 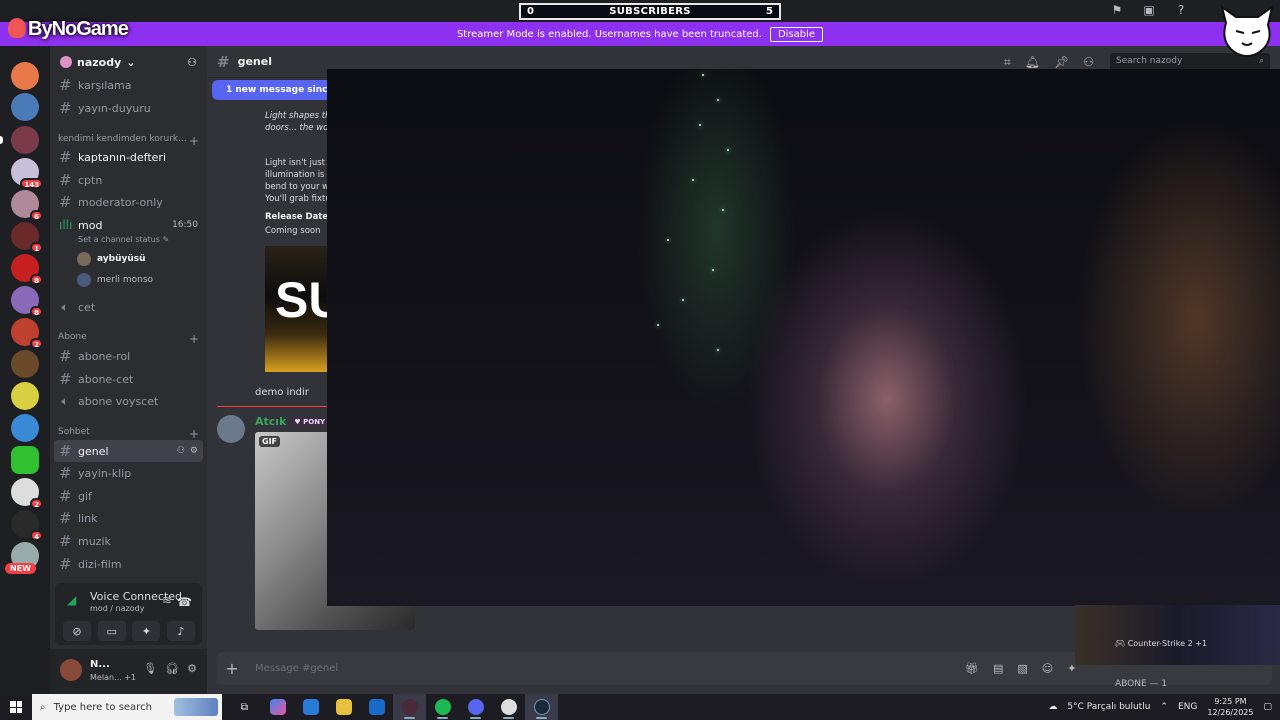 What do you see at coordinates (232, 668) in the screenshot?
I see `add-attachment-icon: +` at bounding box center [232, 668].